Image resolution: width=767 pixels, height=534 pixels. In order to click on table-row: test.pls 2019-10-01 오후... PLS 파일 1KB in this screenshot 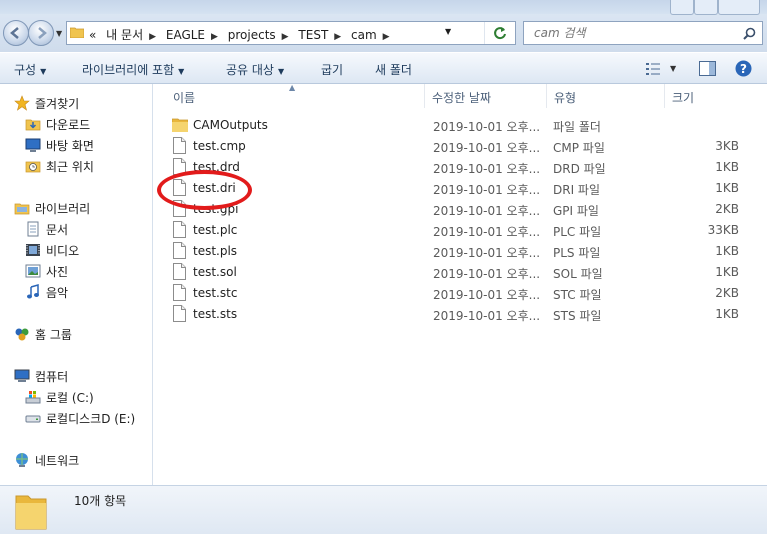, I will do `click(460, 251)`.